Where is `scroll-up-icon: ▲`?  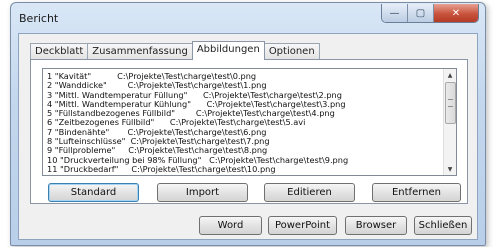 scroll-up-icon: ▲ is located at coordinates (450, 75).